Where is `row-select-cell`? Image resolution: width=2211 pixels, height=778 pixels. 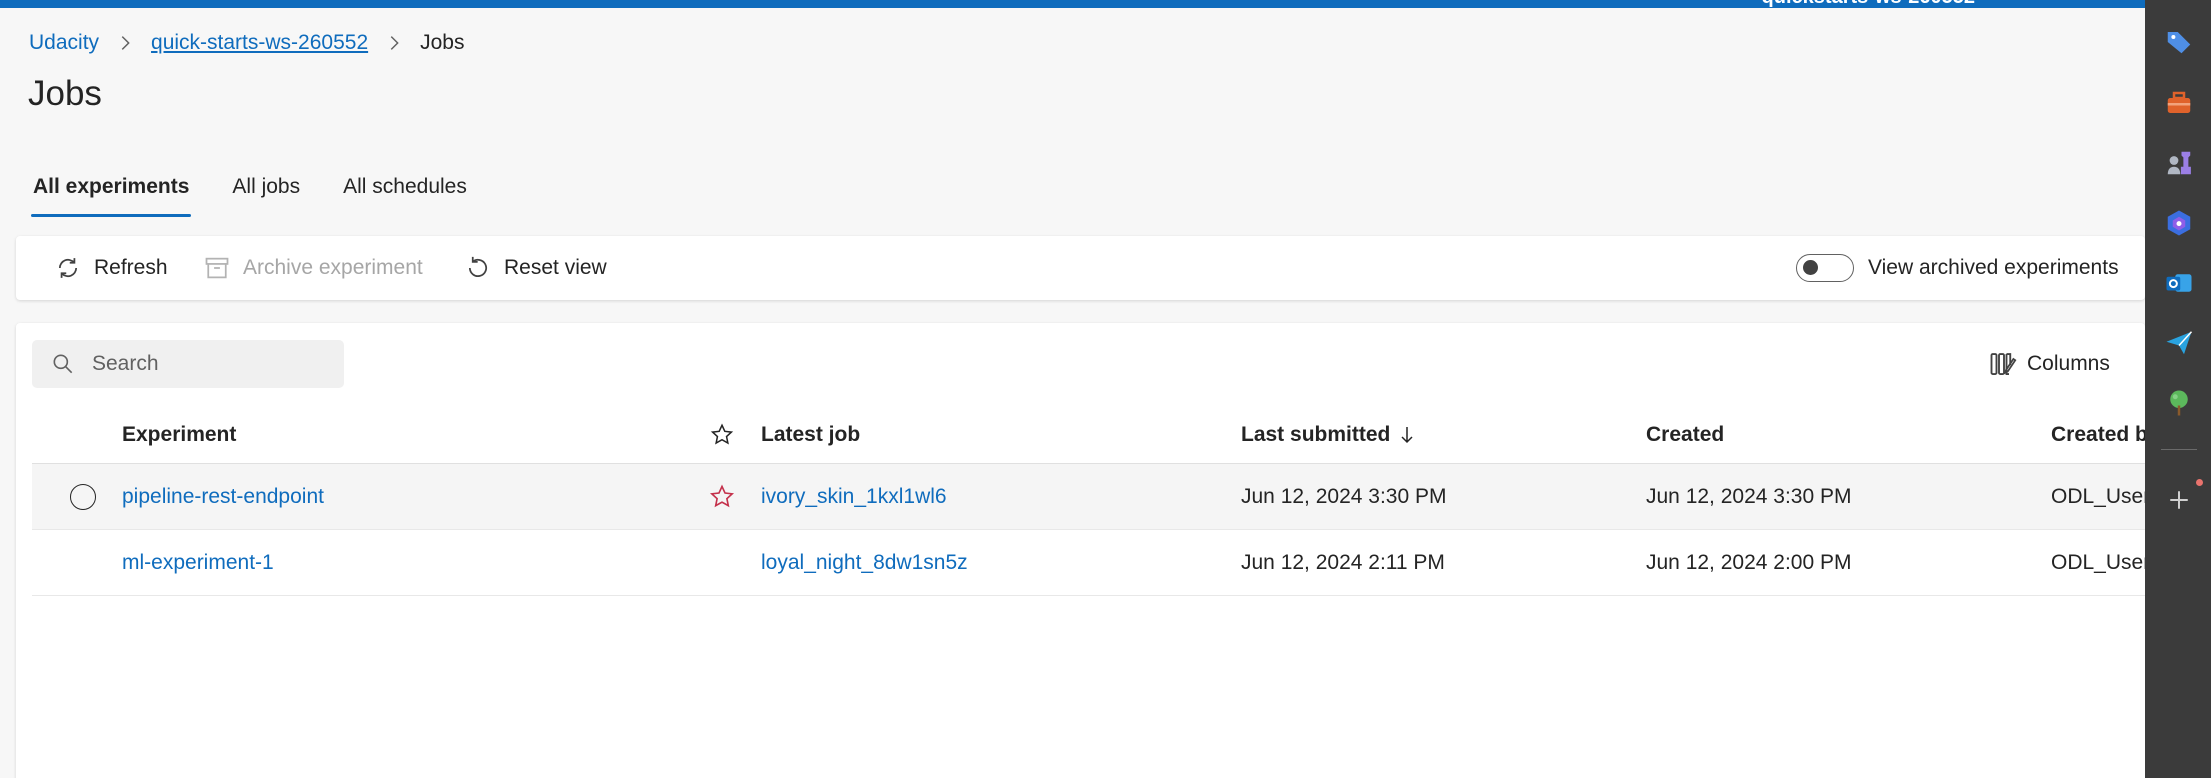 row-select-cell is located at coordinates (83, 496).